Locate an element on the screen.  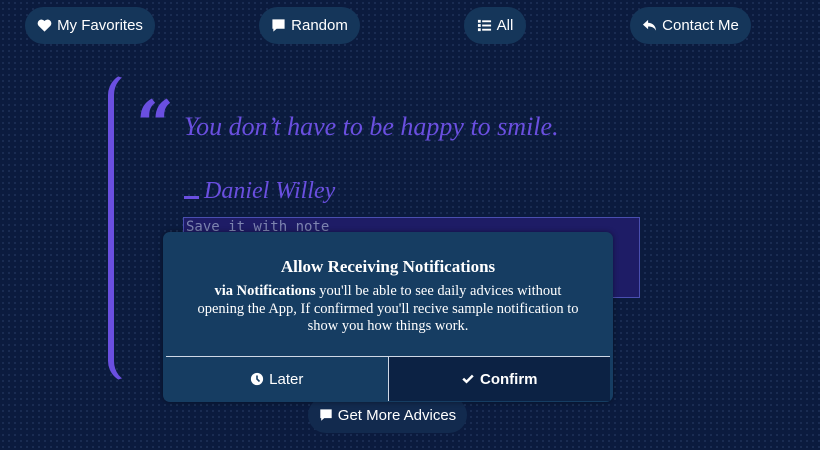
author-dash is located at coordinates (191, 197).